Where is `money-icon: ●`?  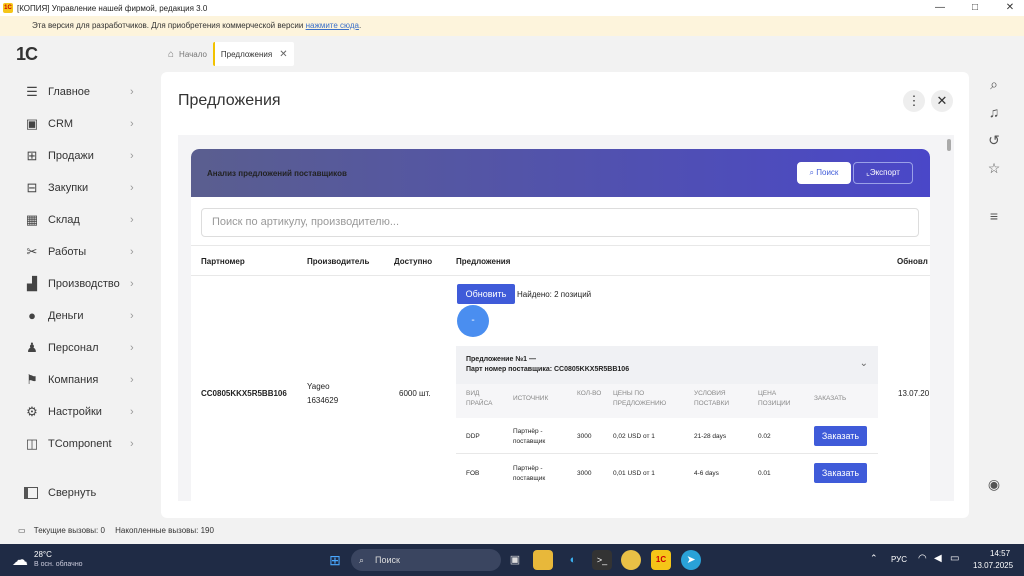 money-icon: ● is located at coordinates (32, 315).